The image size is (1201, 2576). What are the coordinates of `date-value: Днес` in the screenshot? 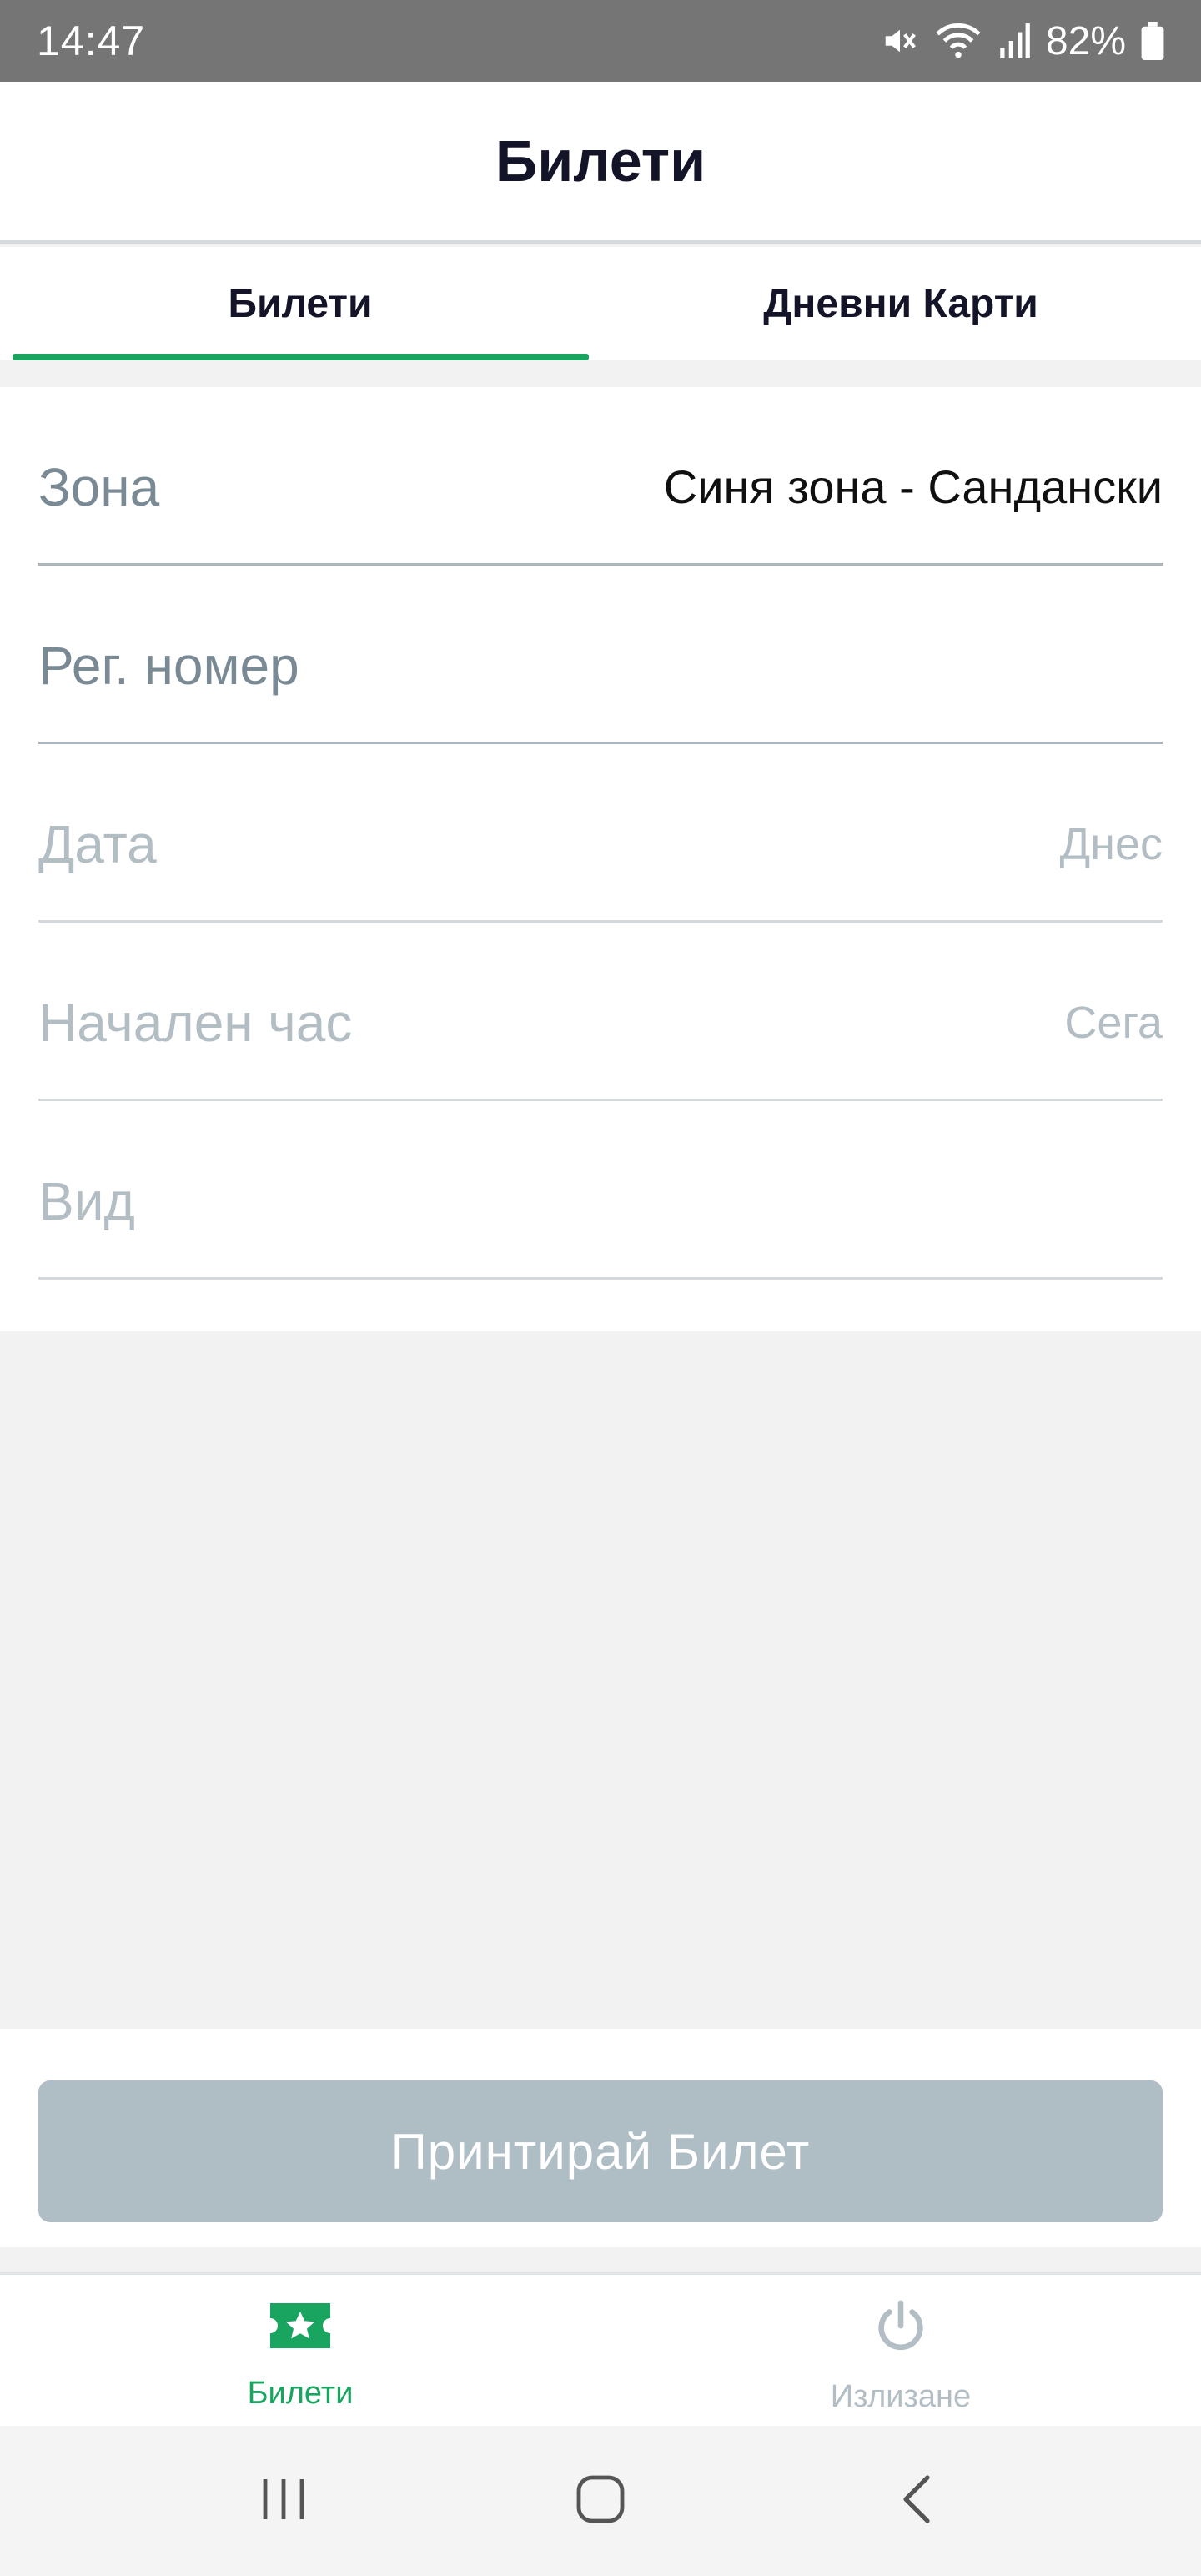 It's located at (1111, 843).